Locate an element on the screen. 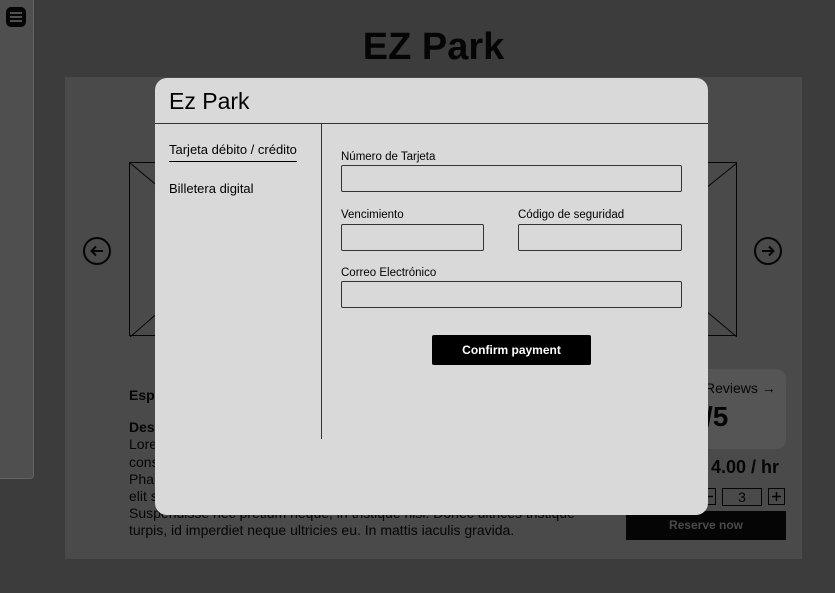 The image size is (835, 593). menu-icon is located at coordinates (16, 17).